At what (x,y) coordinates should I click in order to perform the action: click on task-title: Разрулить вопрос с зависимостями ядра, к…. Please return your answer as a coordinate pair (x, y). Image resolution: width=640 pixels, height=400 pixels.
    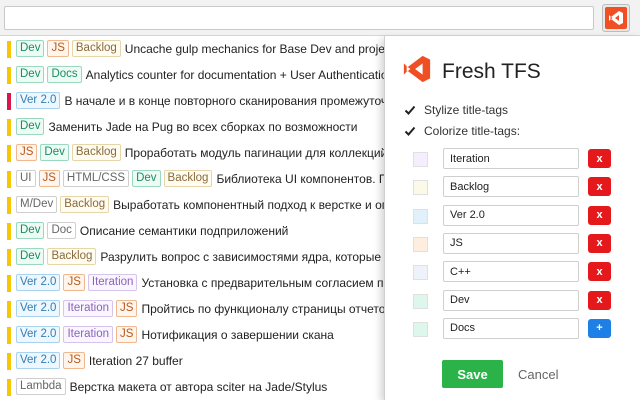
    Looking at the image, I should click on (242, 257).